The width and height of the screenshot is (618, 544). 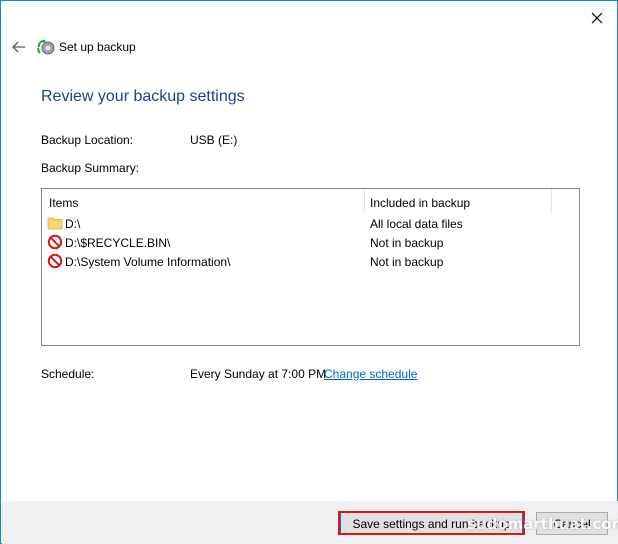 What do you see at coordinates (73, 224) in the screenshot?
I see `item-name: D:\` at bounding box center [73, 224].